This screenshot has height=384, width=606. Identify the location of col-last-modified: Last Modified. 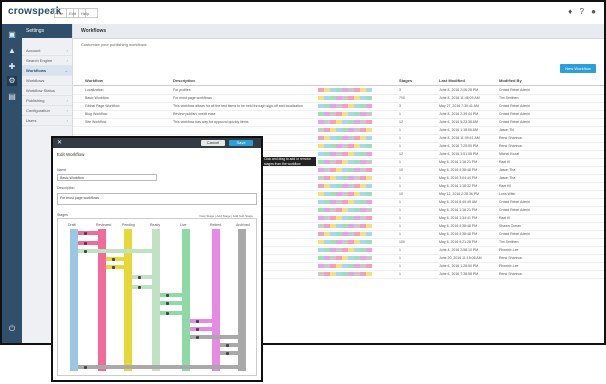
(452, 80).